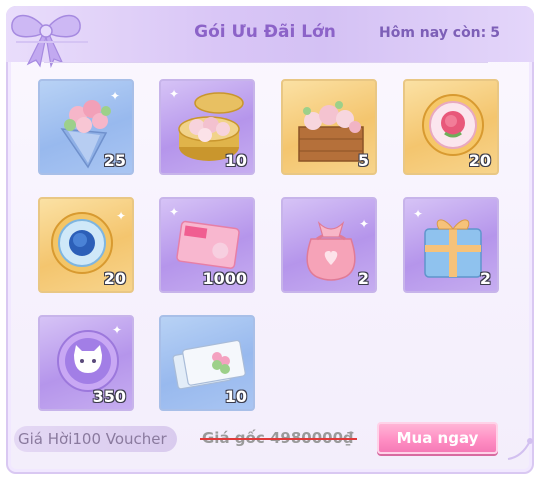 The image size is (542, 481). I want to click on corner-ornament-icon, so click(520, 449).